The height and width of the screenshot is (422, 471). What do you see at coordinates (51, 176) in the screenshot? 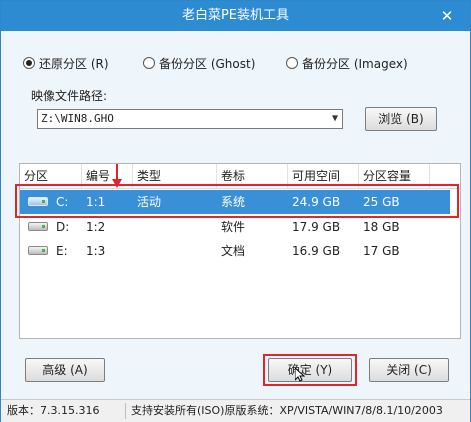
I see `column-header-partition: 分区` at bounding box center [51, 176].